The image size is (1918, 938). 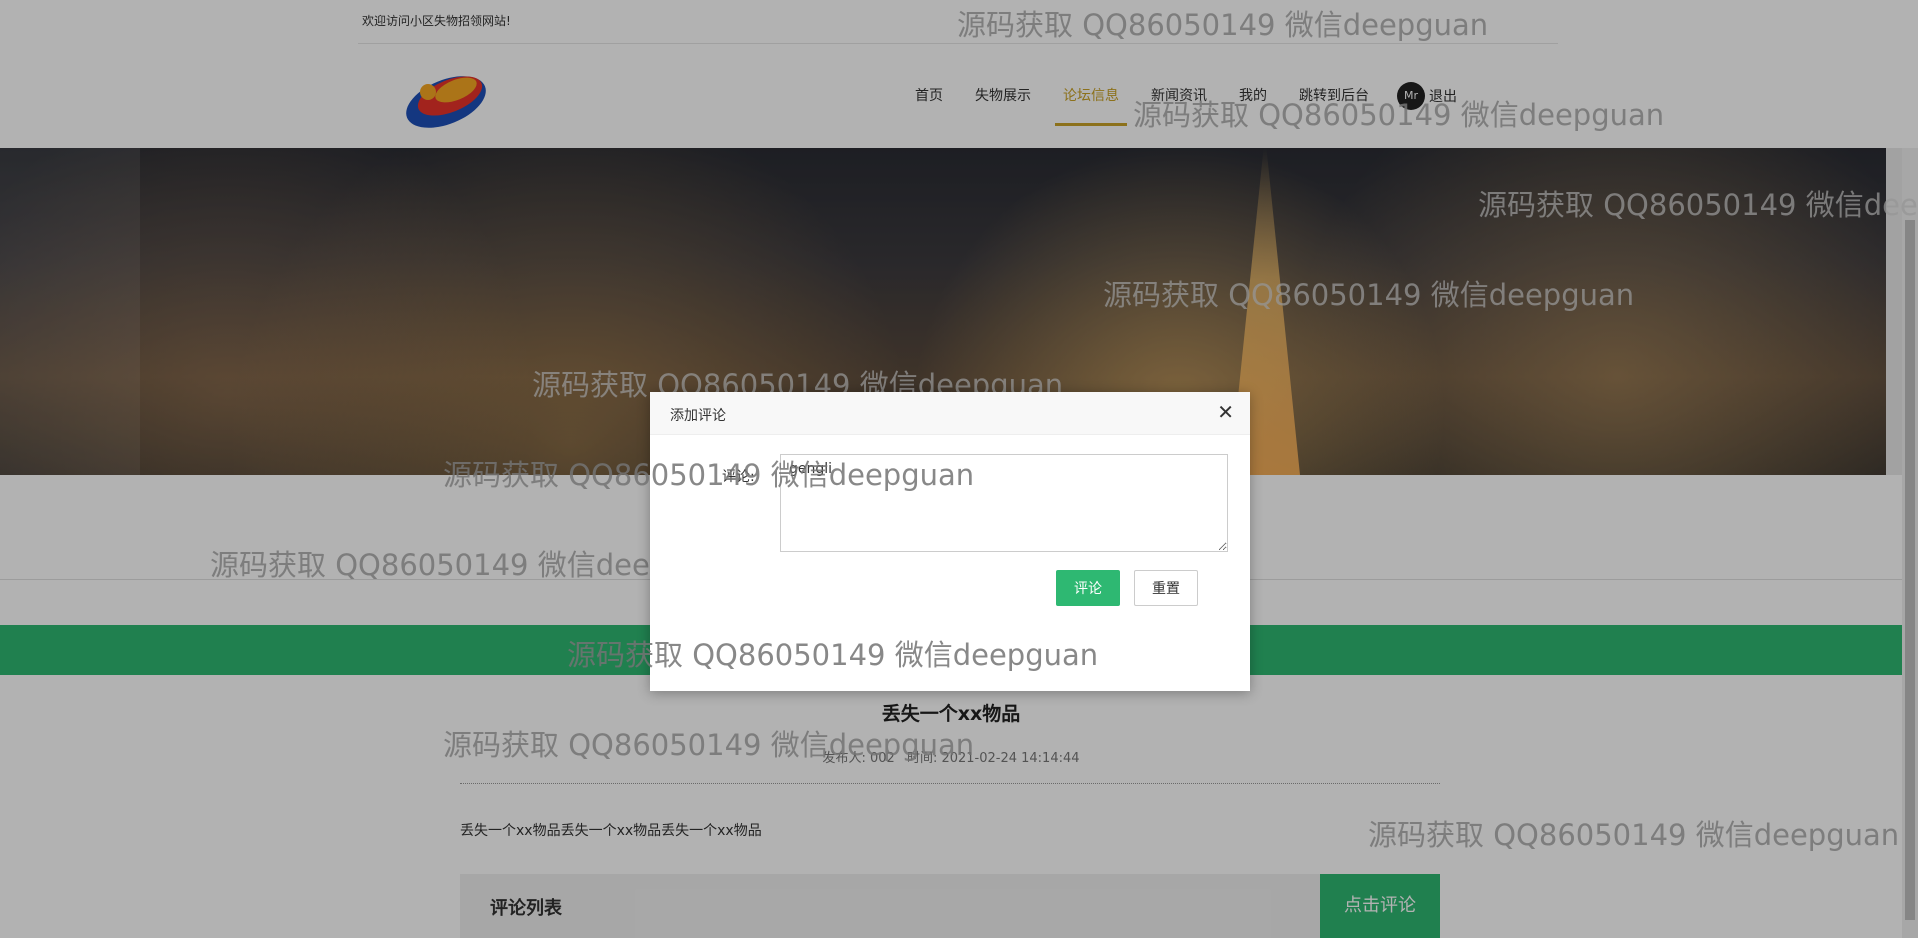 What do you see at coordinates (698, 416) in the screenshot?
I see `dialog-title: 添加评论` at bounding box center [698, 416].